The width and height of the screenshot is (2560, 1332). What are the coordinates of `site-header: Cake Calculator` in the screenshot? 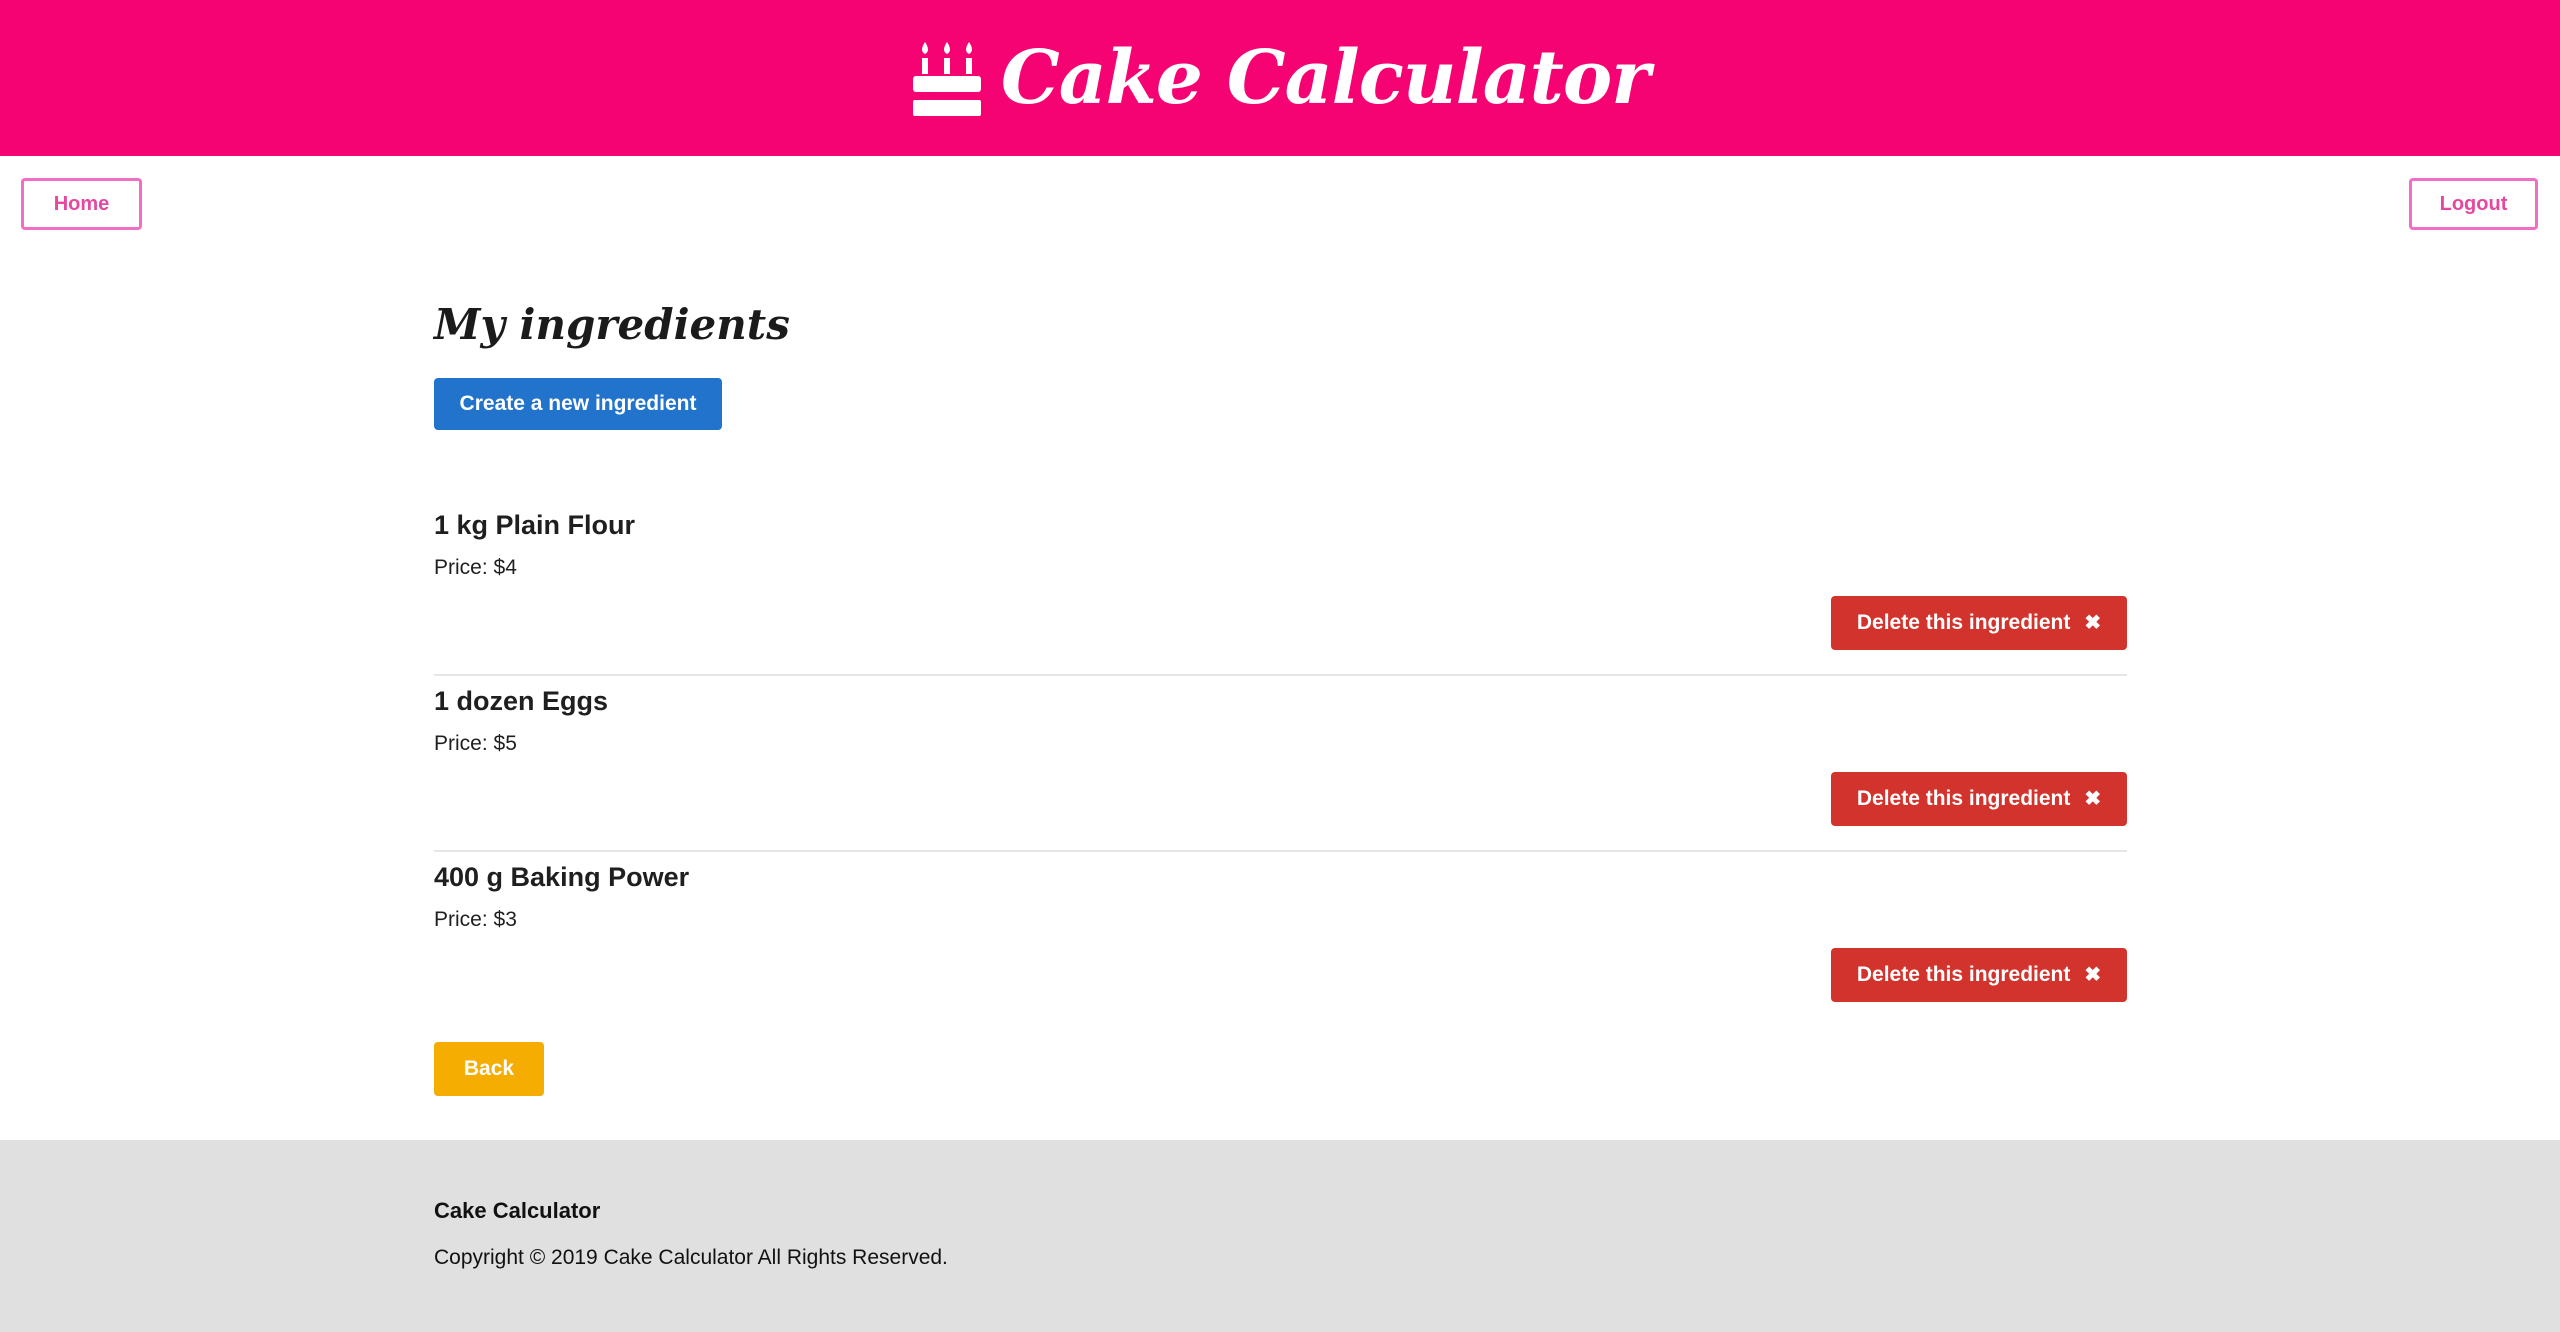 It's located at (1280, 78).